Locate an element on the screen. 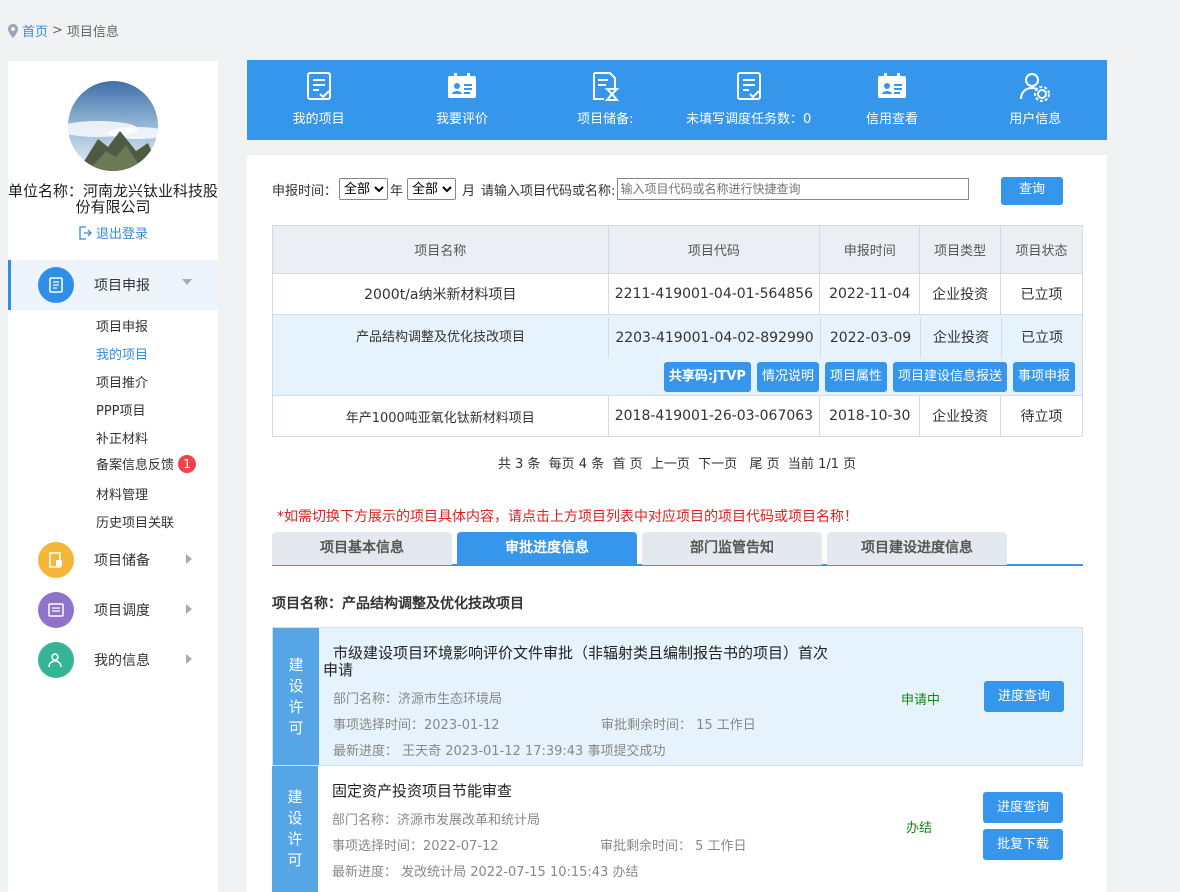  tab-construction-progress: 项目建设进度信息 is located at coordinates (917, 548).